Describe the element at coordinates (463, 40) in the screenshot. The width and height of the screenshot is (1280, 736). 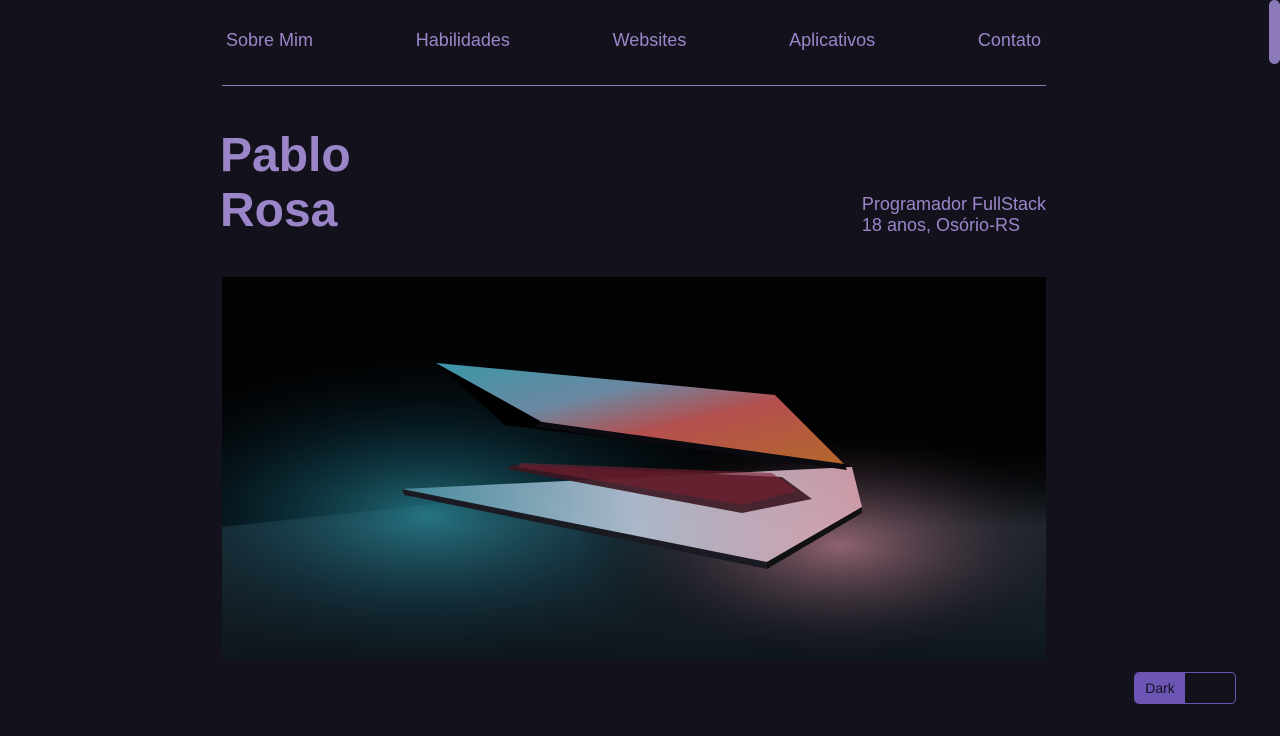
I see `nav-link-habilidades: Habilidades` at that location.